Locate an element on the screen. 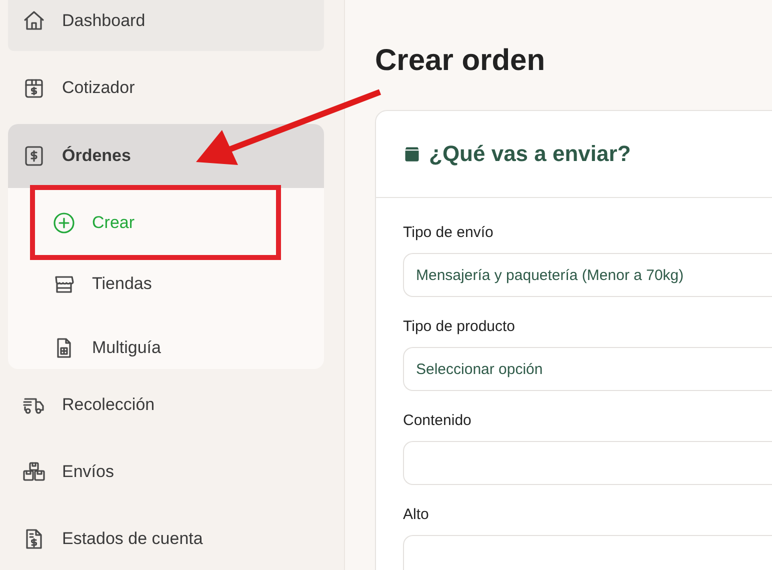 Image resolution: width=772 pixels, height=570 pixels. plus-circle-icon is located at coordinates (64, 222).